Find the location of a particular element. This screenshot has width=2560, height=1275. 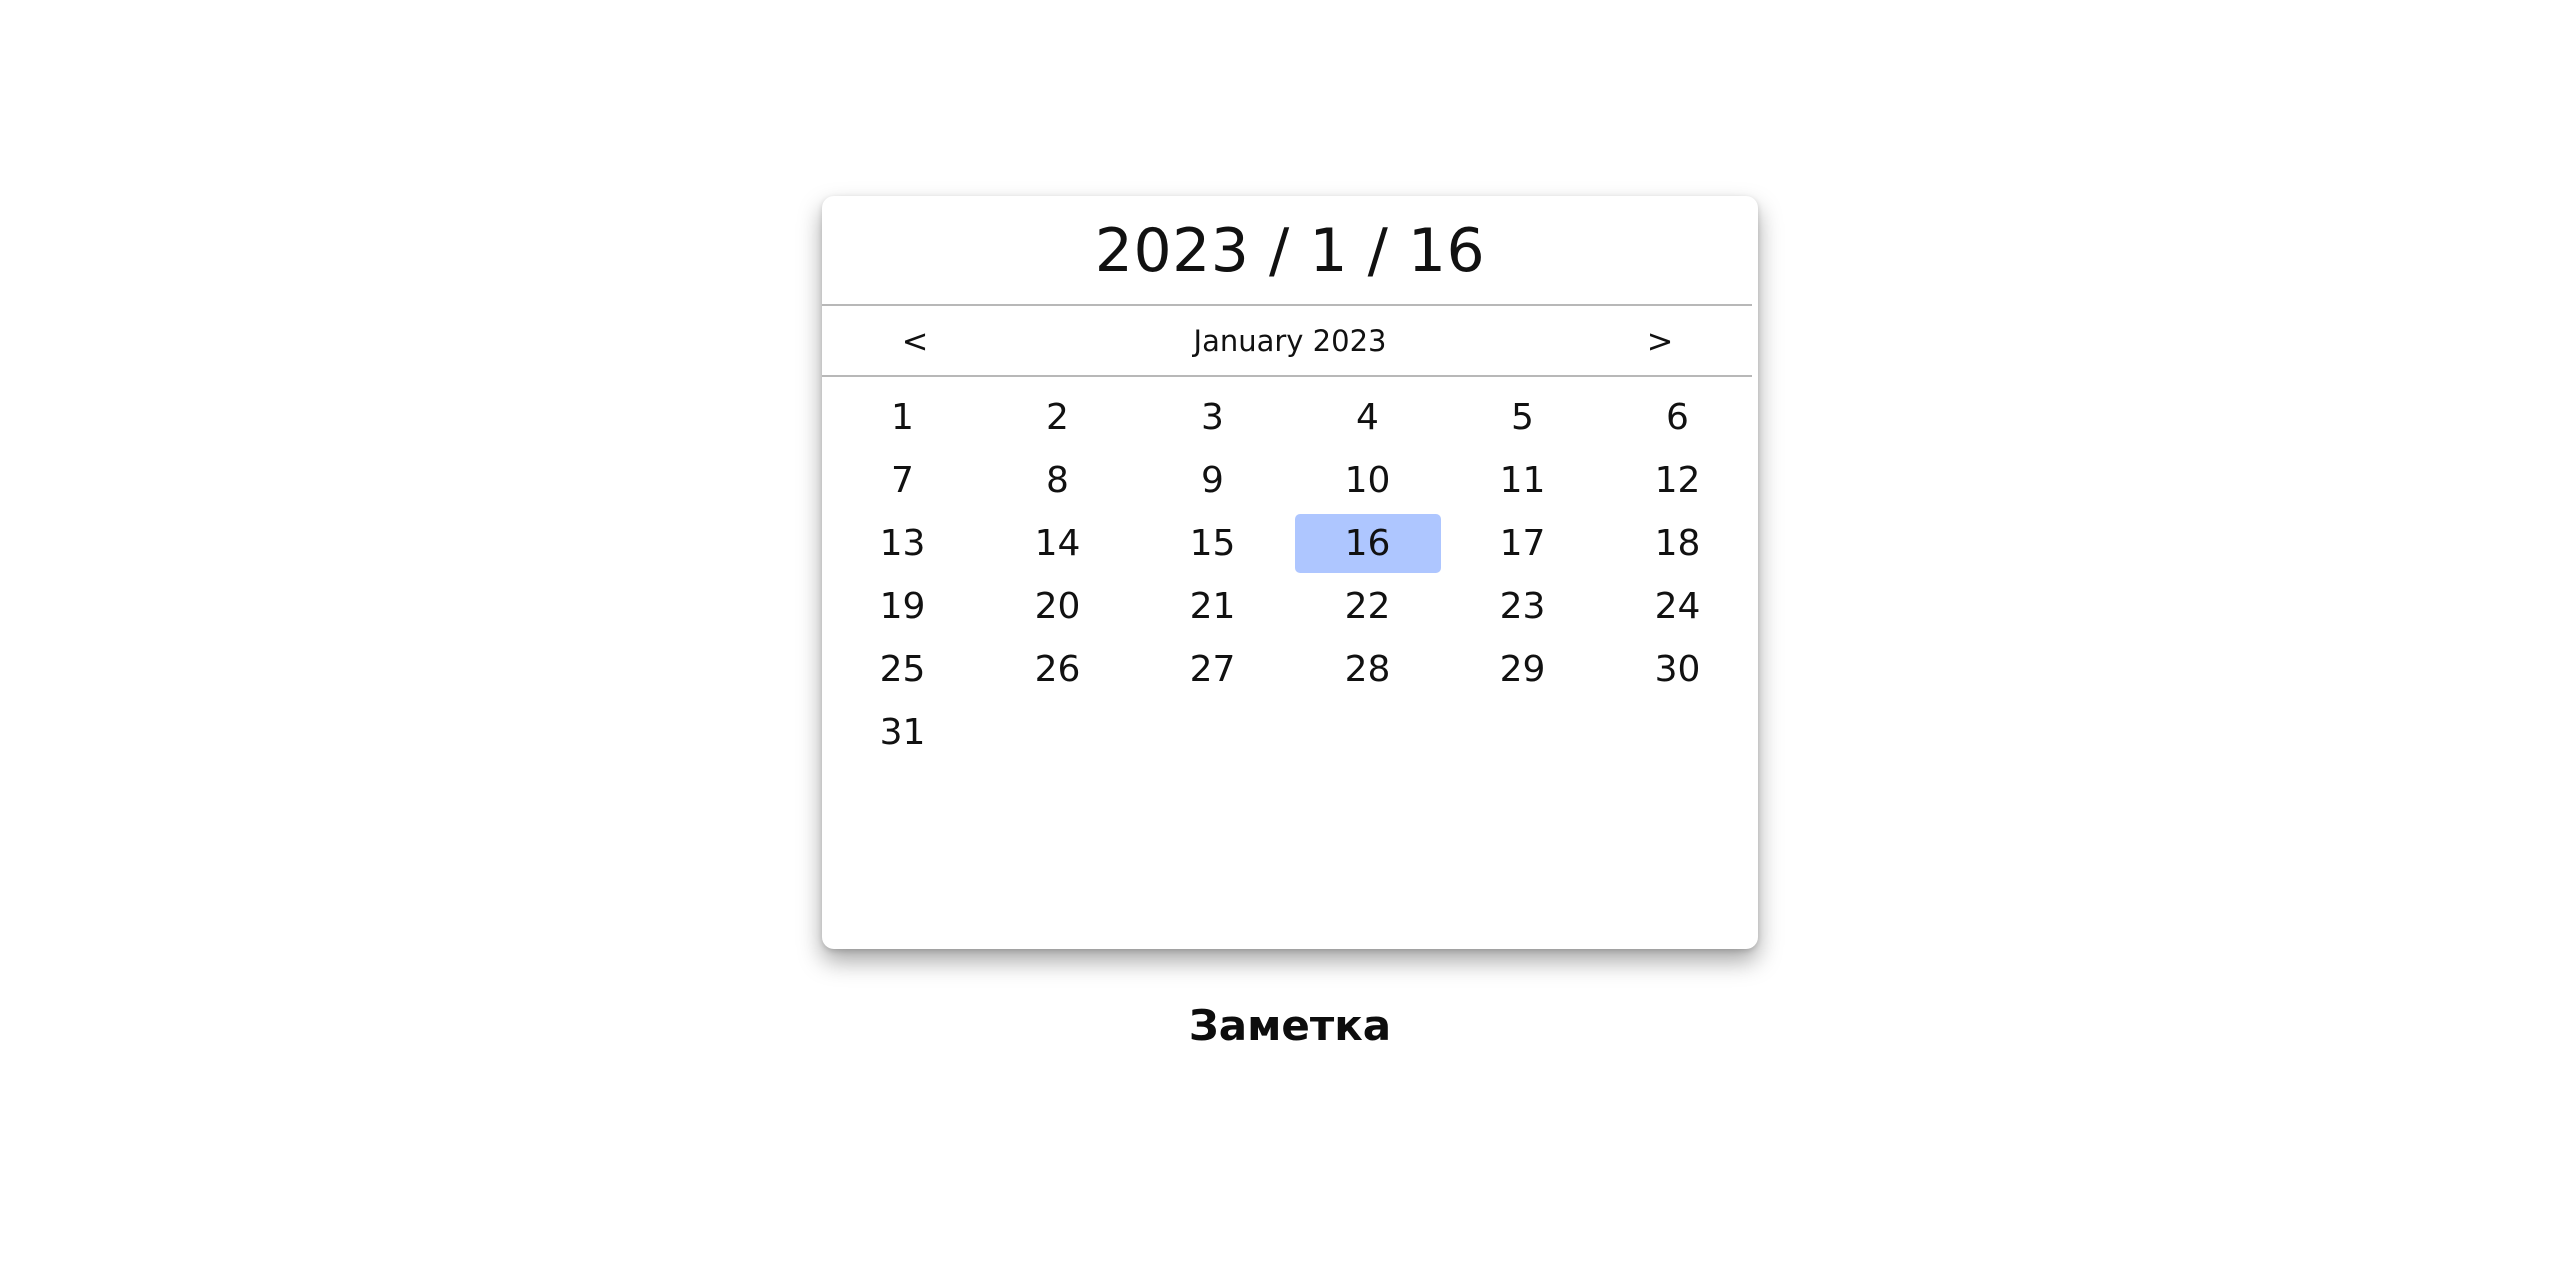

day-number: 5 is located at coordinates (1522, 417).